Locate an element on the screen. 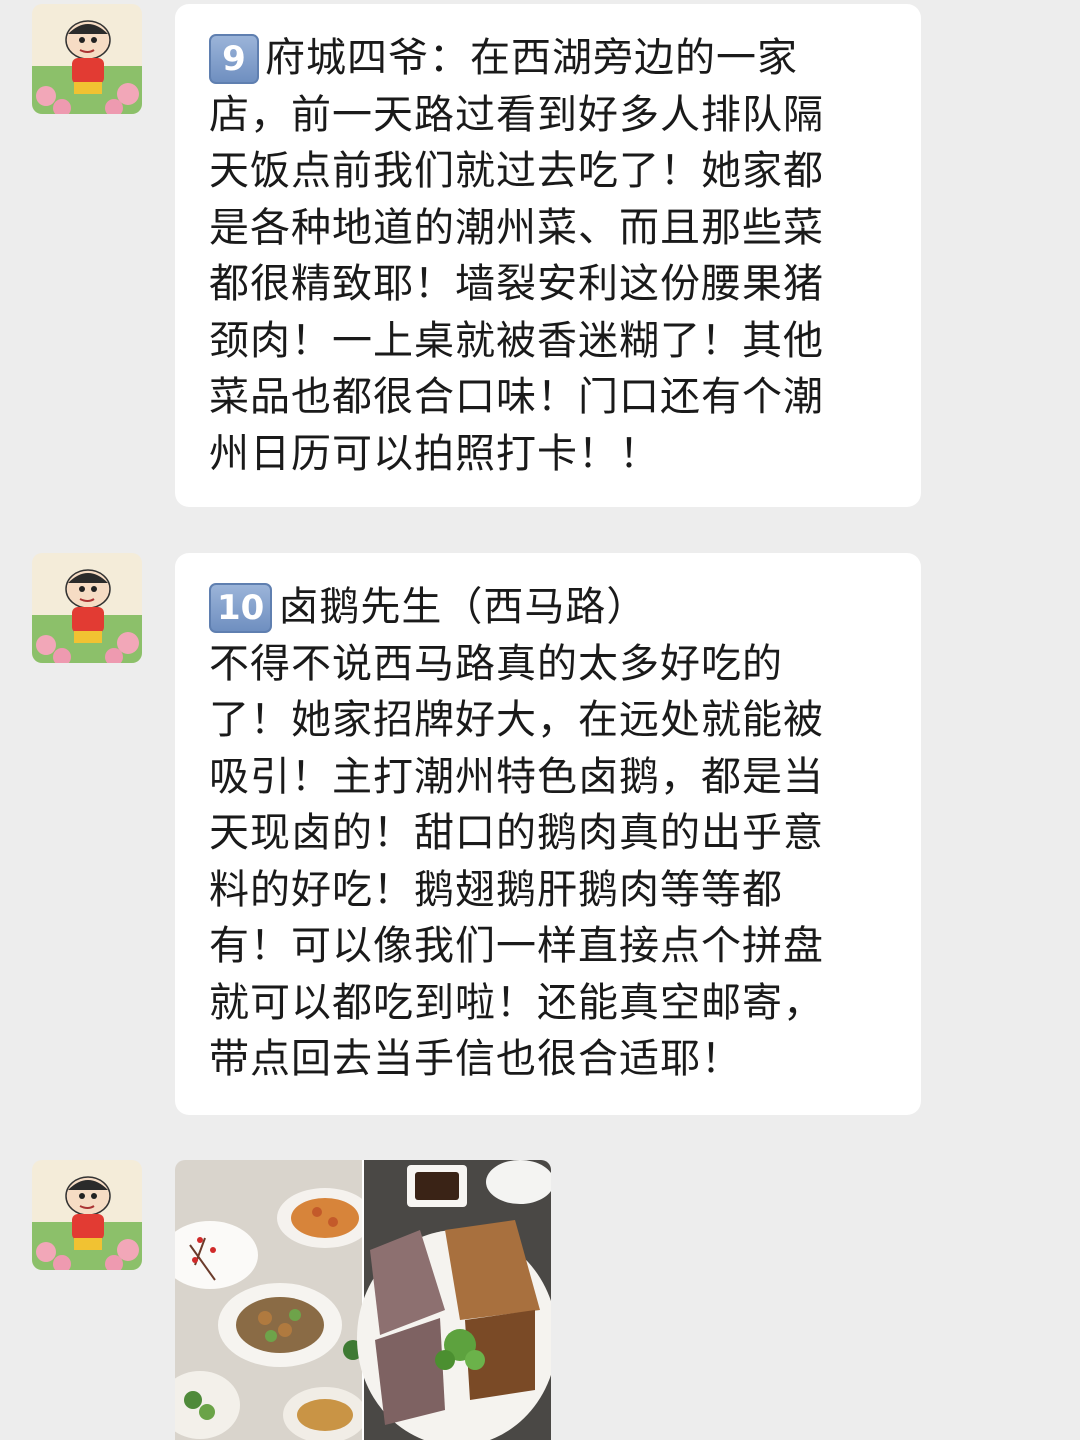  message-line: 不得不说西马路真的太多好吃的 is located at coordinates (496, 663).